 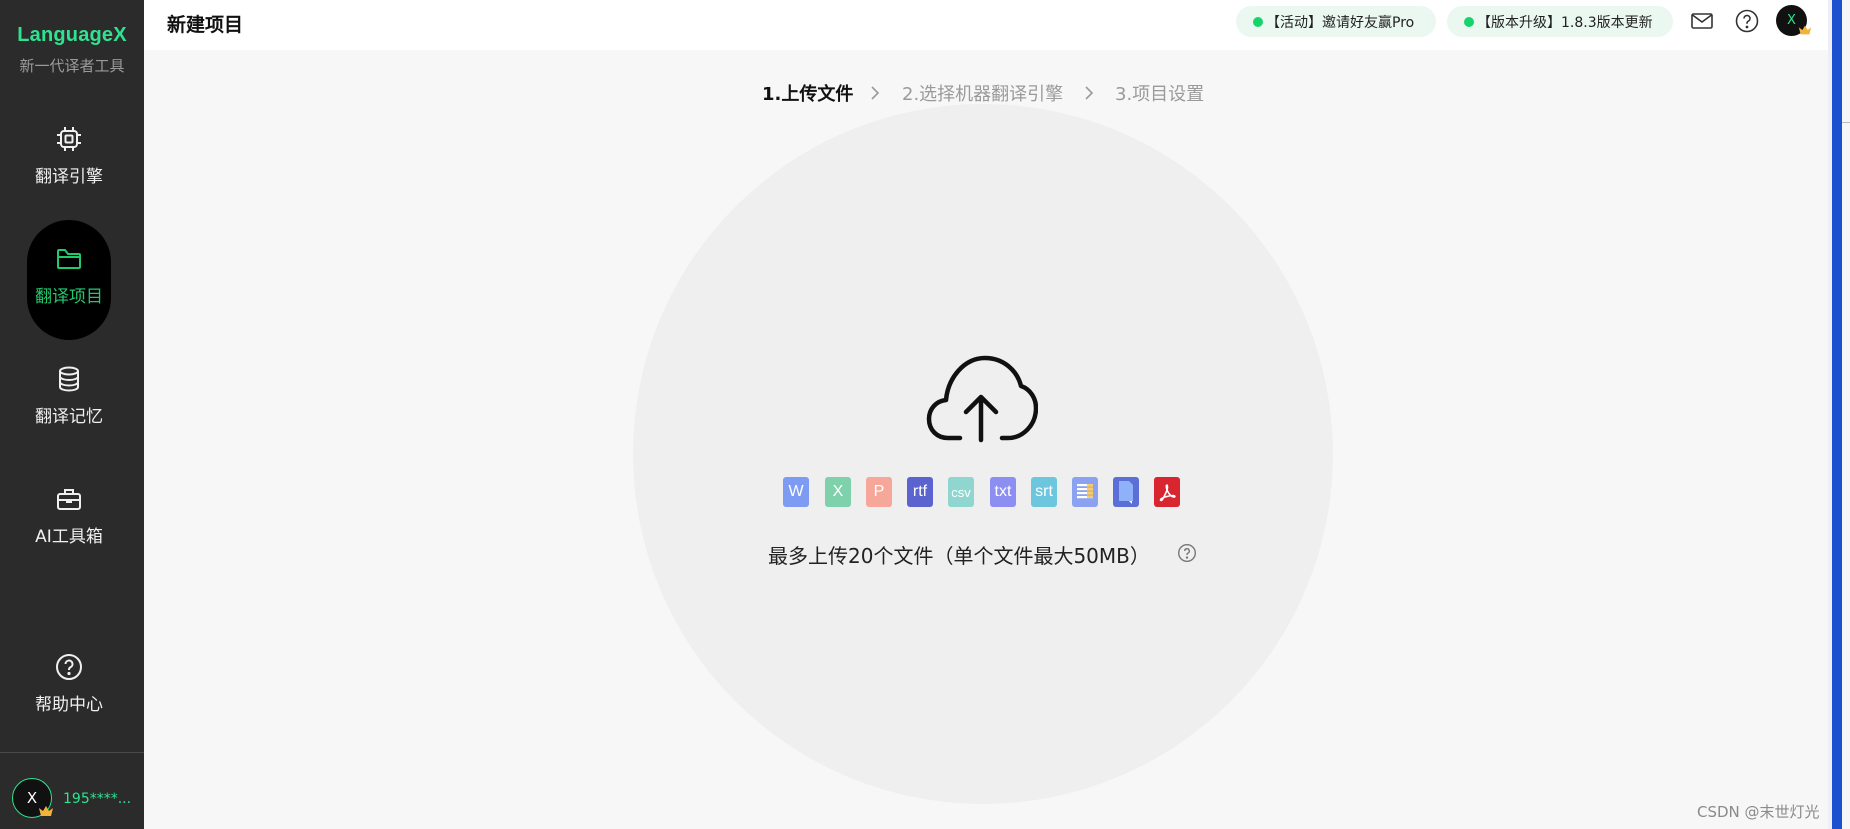 I want to click on database-icon, so click(x=69, y=379).